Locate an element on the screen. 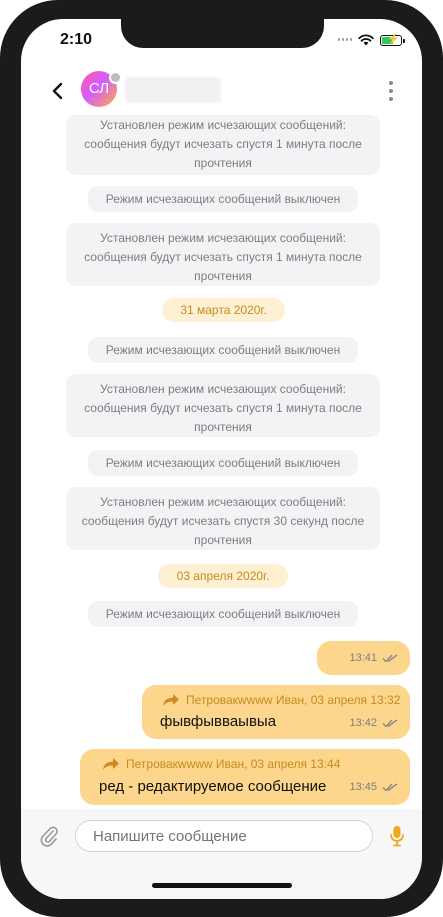 The height and width of the screenshot is (917, 443). forward-header: Петровакwwww Иван, 03 апреля 13:44 is located at coordinates (221, 764).